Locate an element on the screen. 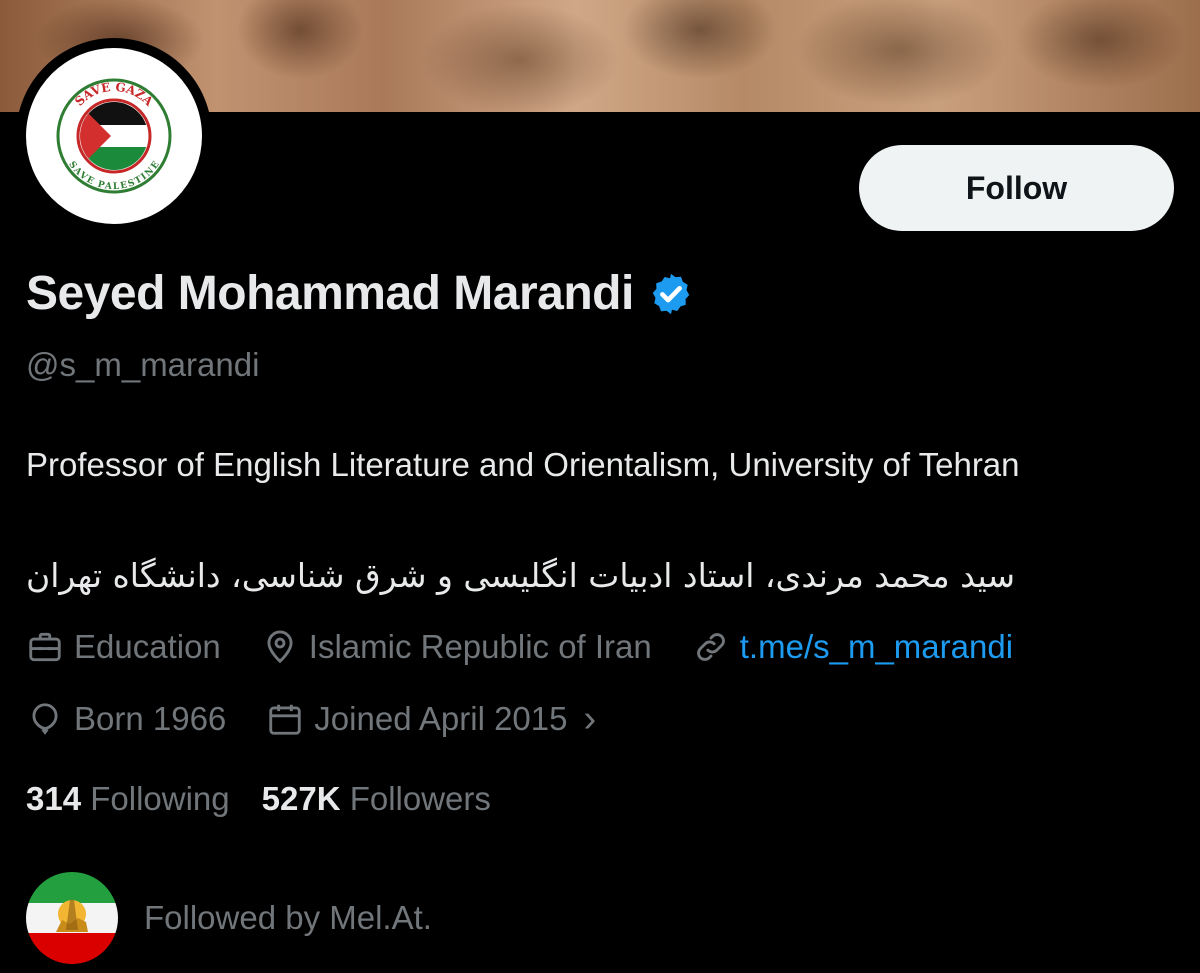 Image resolution: width=1200 pixels, height=973 pixels. profile-stats: 314 Following 527K Followers is located at coordinates (274, 799).